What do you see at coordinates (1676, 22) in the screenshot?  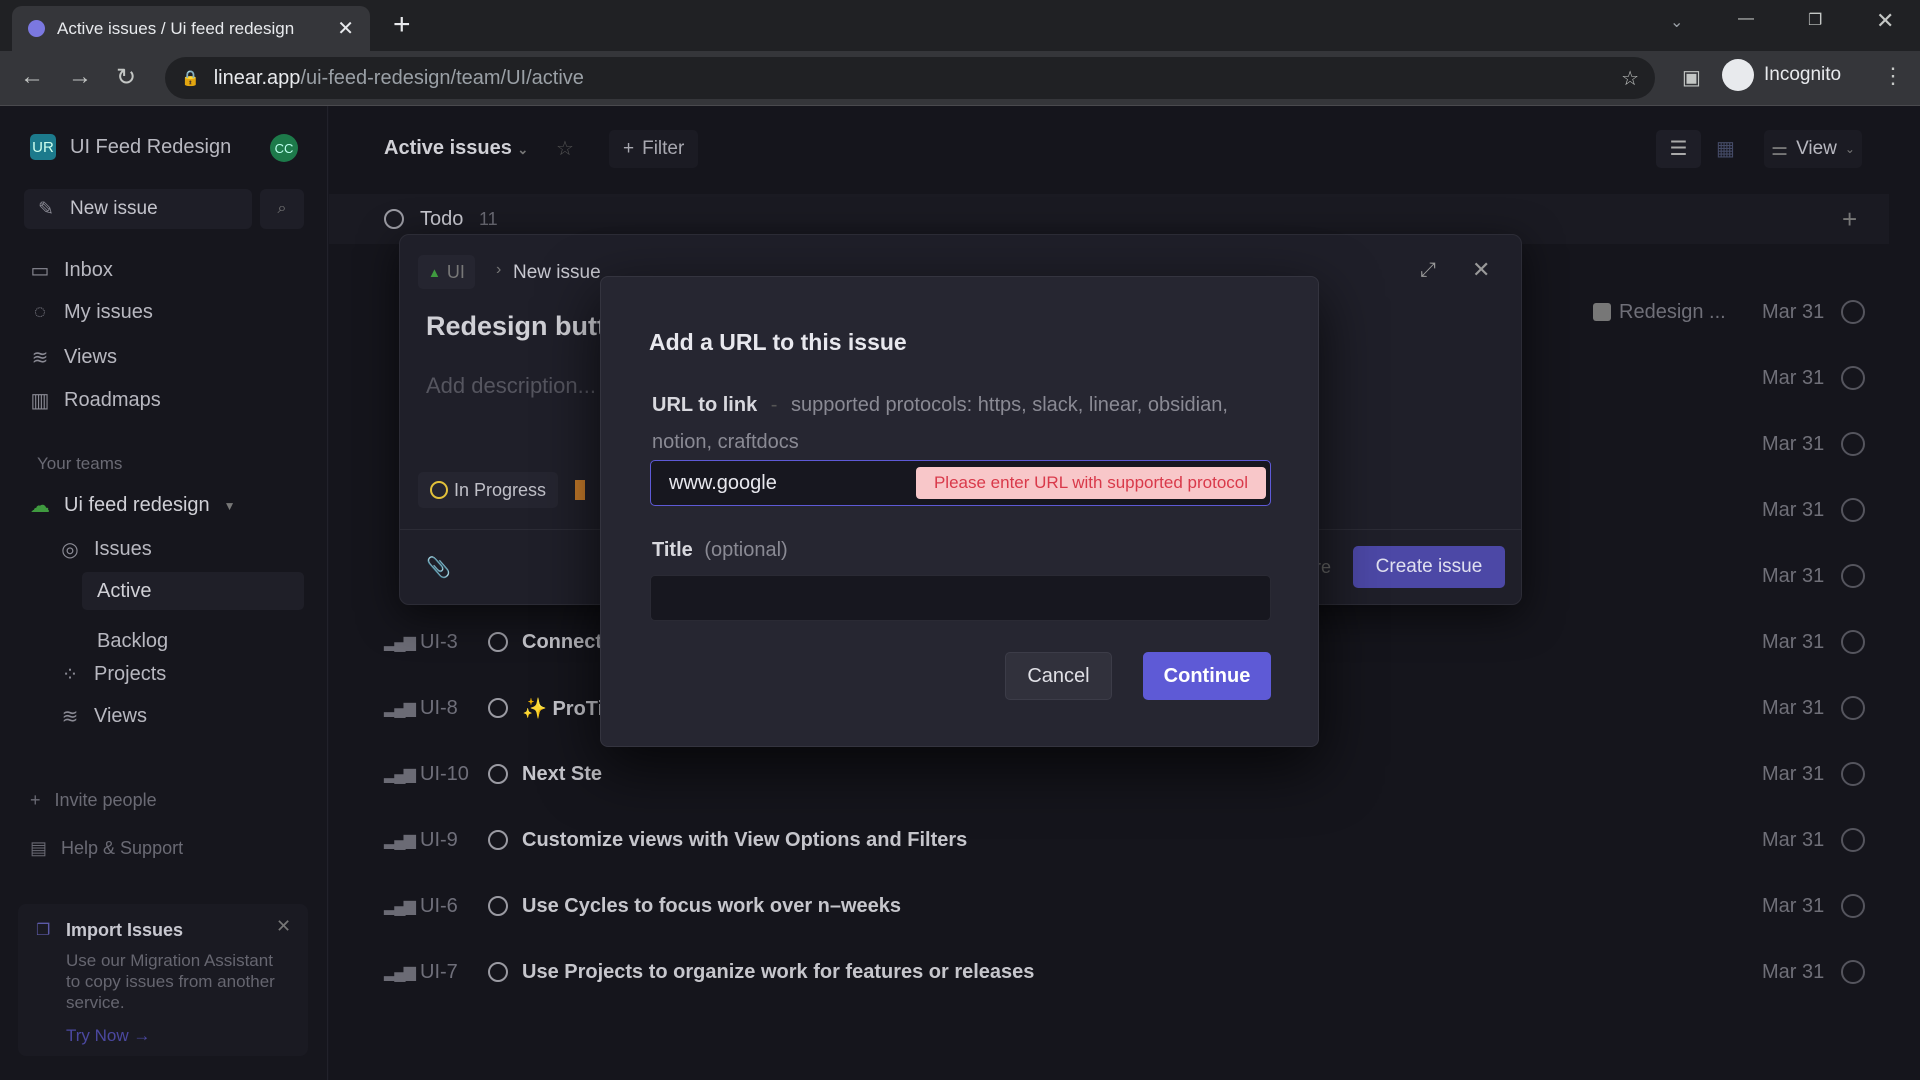 I see `tab-search-icon: ⌄` at bounding box center [1676, 22].